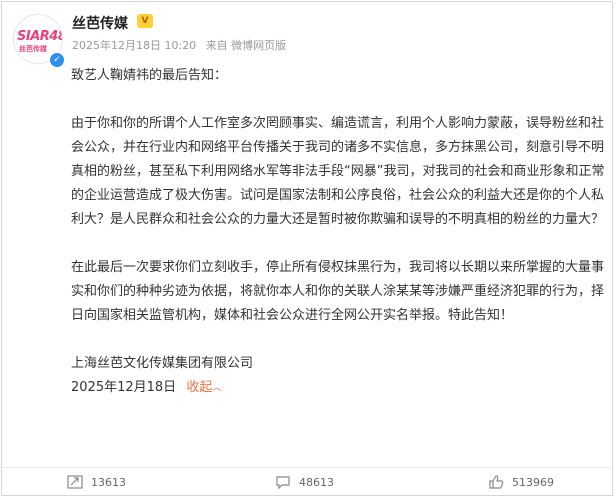  I want to click on comment-button: 48613, so click(304, 482).